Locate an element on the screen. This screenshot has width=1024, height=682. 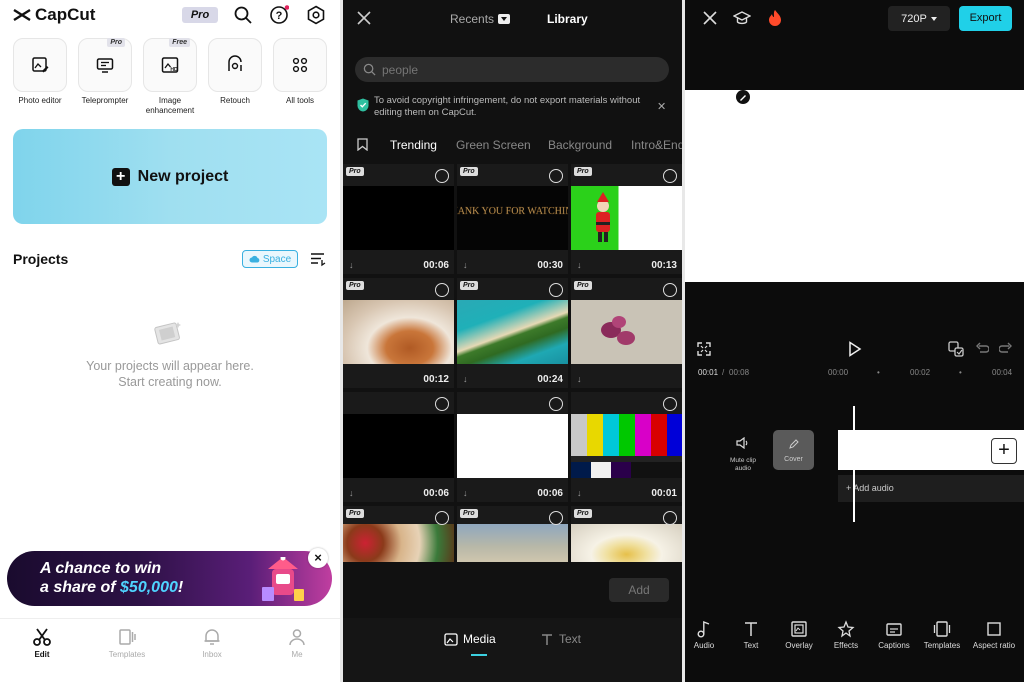
search-input is located at coordinates (522, 69).